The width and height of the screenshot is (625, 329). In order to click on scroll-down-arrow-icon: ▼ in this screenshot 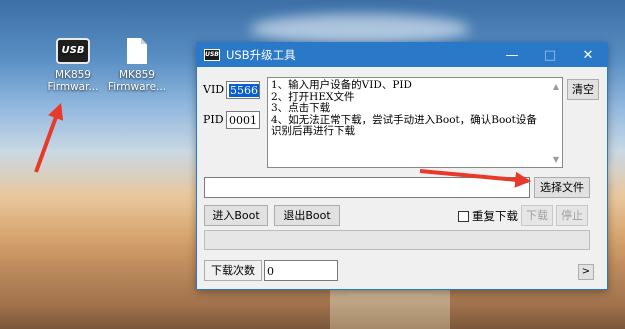, I will do `click(556, 160)`.